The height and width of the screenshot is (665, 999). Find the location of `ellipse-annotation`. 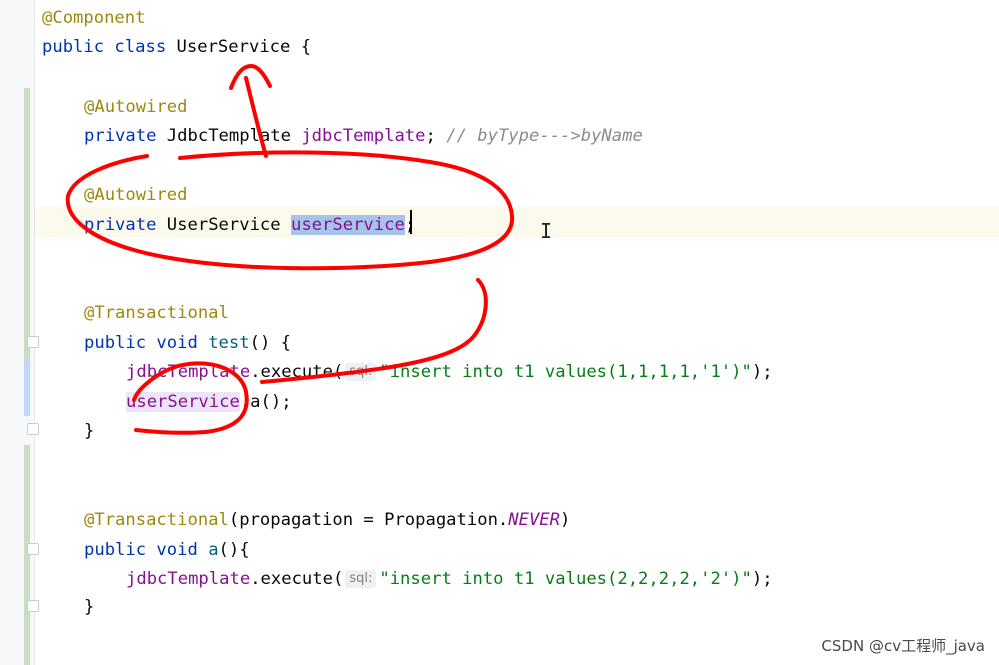

ellipse-annotation is located at coordinates (290, 210).